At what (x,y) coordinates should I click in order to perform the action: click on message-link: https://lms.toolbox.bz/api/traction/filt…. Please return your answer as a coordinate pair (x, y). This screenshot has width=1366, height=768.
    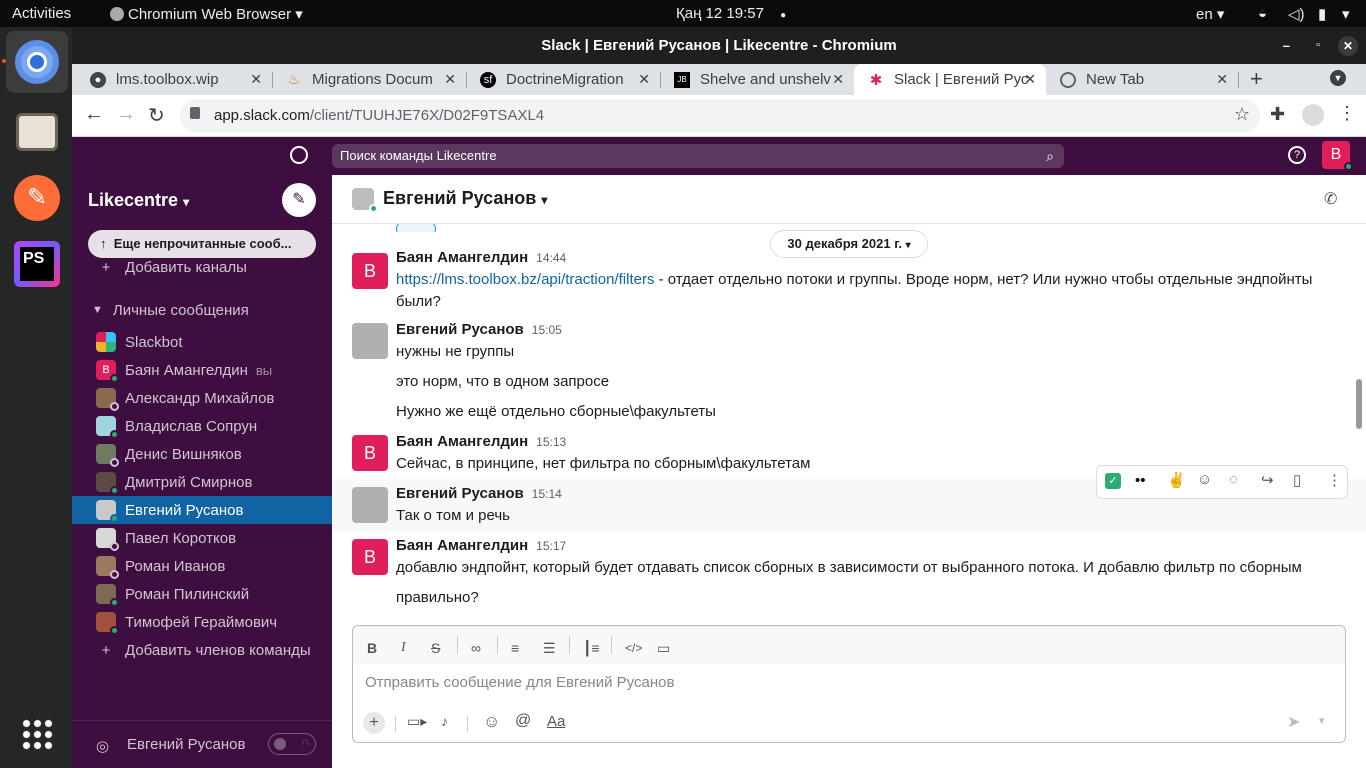
    Looking at the image, I should click on (525, 279).